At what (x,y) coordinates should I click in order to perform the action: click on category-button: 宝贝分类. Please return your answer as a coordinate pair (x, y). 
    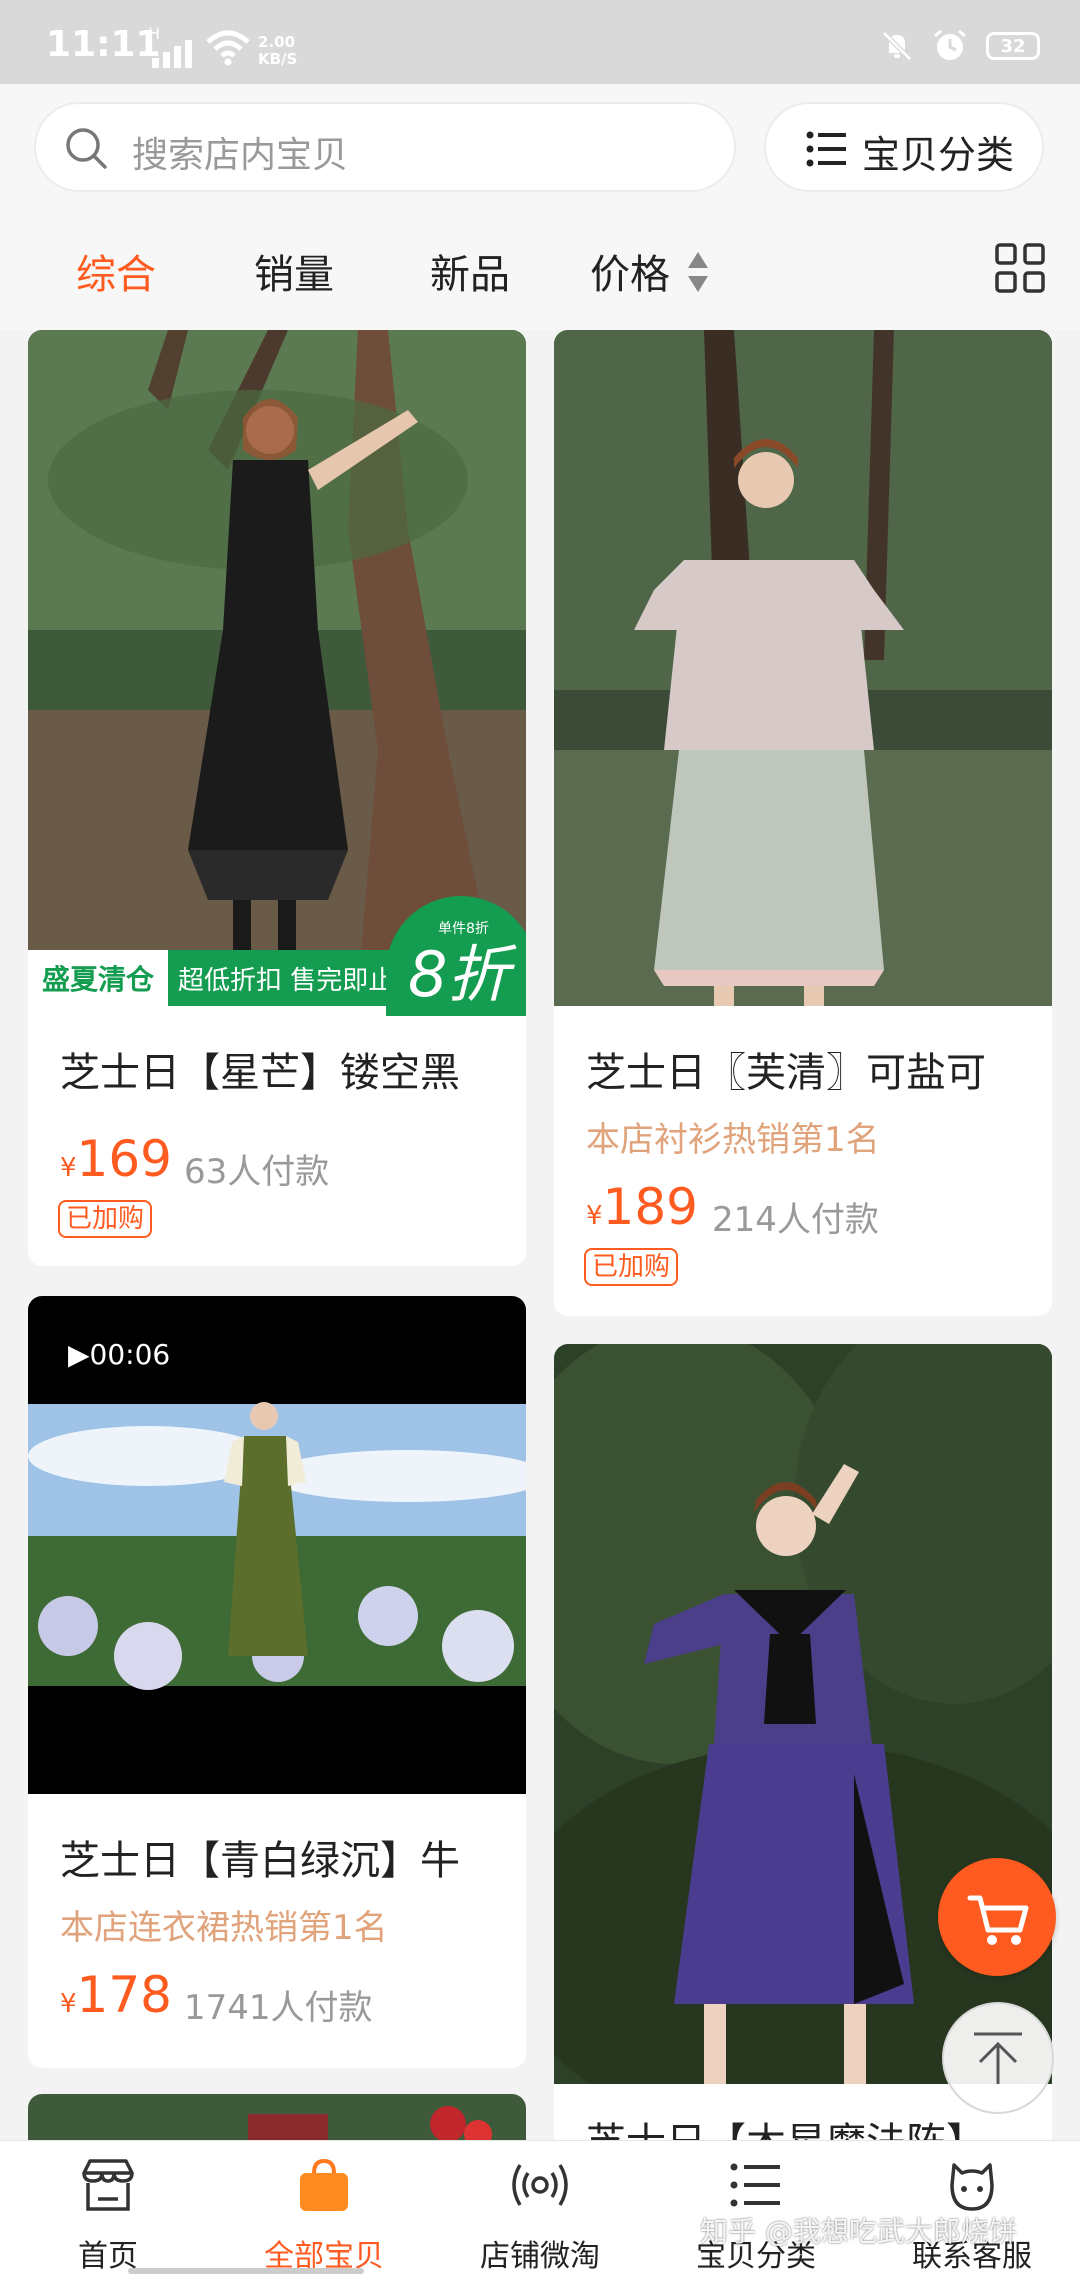
    Looking at the image, I should click on (904, 147).